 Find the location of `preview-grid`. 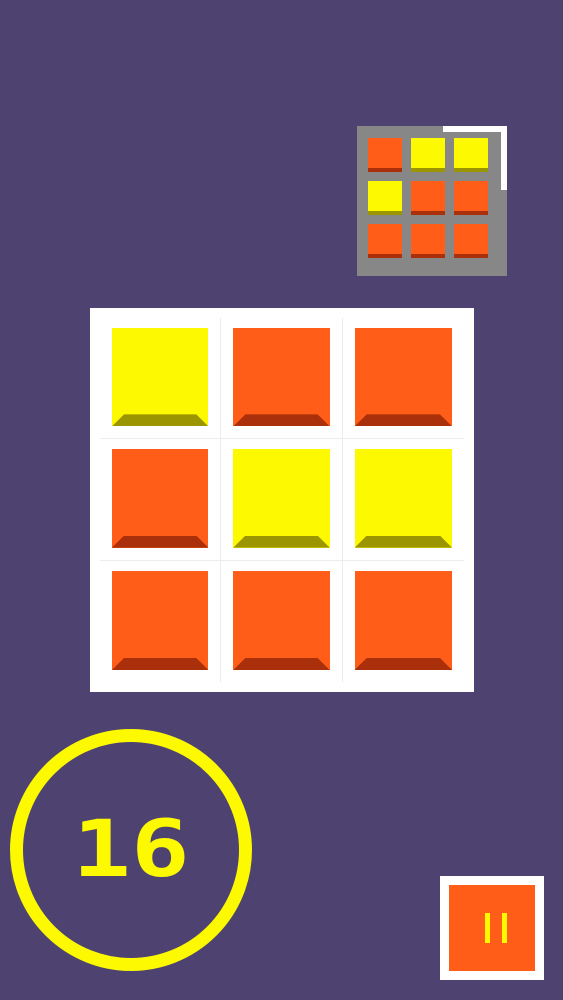

preview-grid is located at coordinates (430, 200).